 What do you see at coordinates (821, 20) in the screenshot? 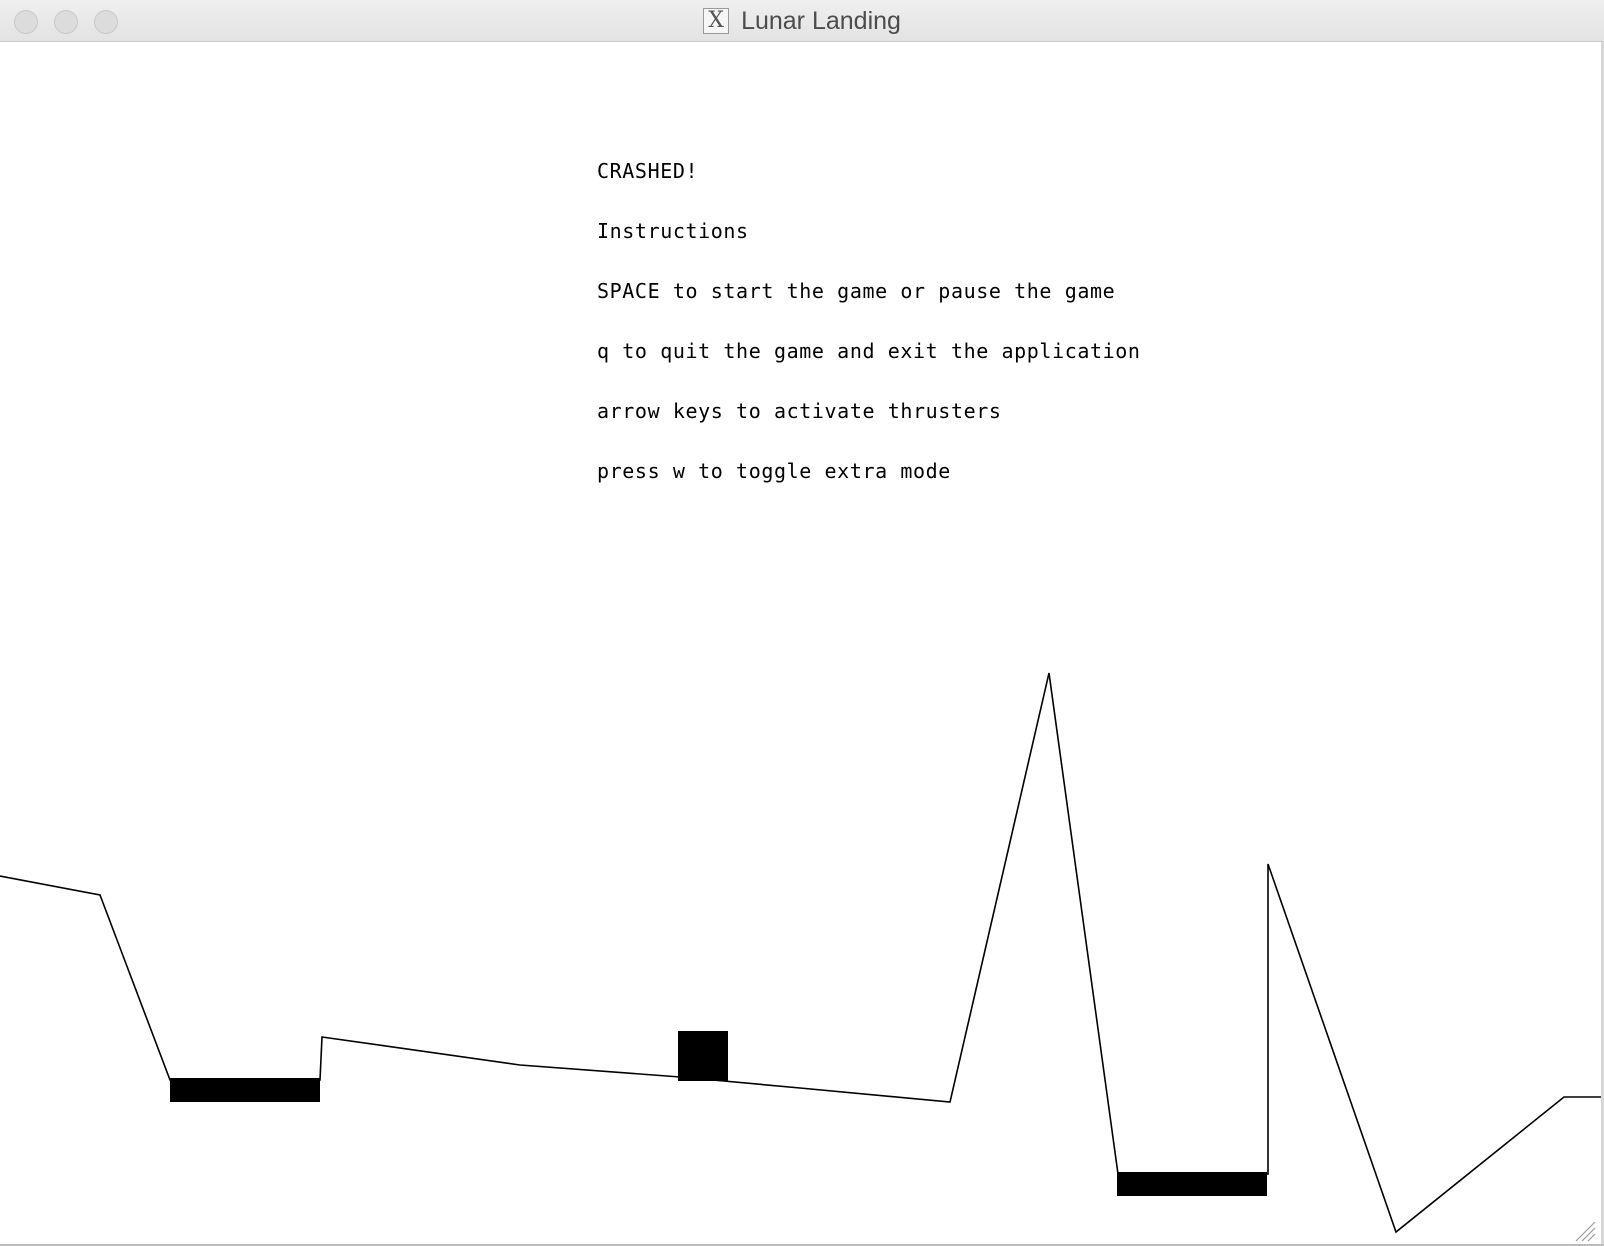
I see `window-title: Lunar Landing` at bounding box center [821, 20].